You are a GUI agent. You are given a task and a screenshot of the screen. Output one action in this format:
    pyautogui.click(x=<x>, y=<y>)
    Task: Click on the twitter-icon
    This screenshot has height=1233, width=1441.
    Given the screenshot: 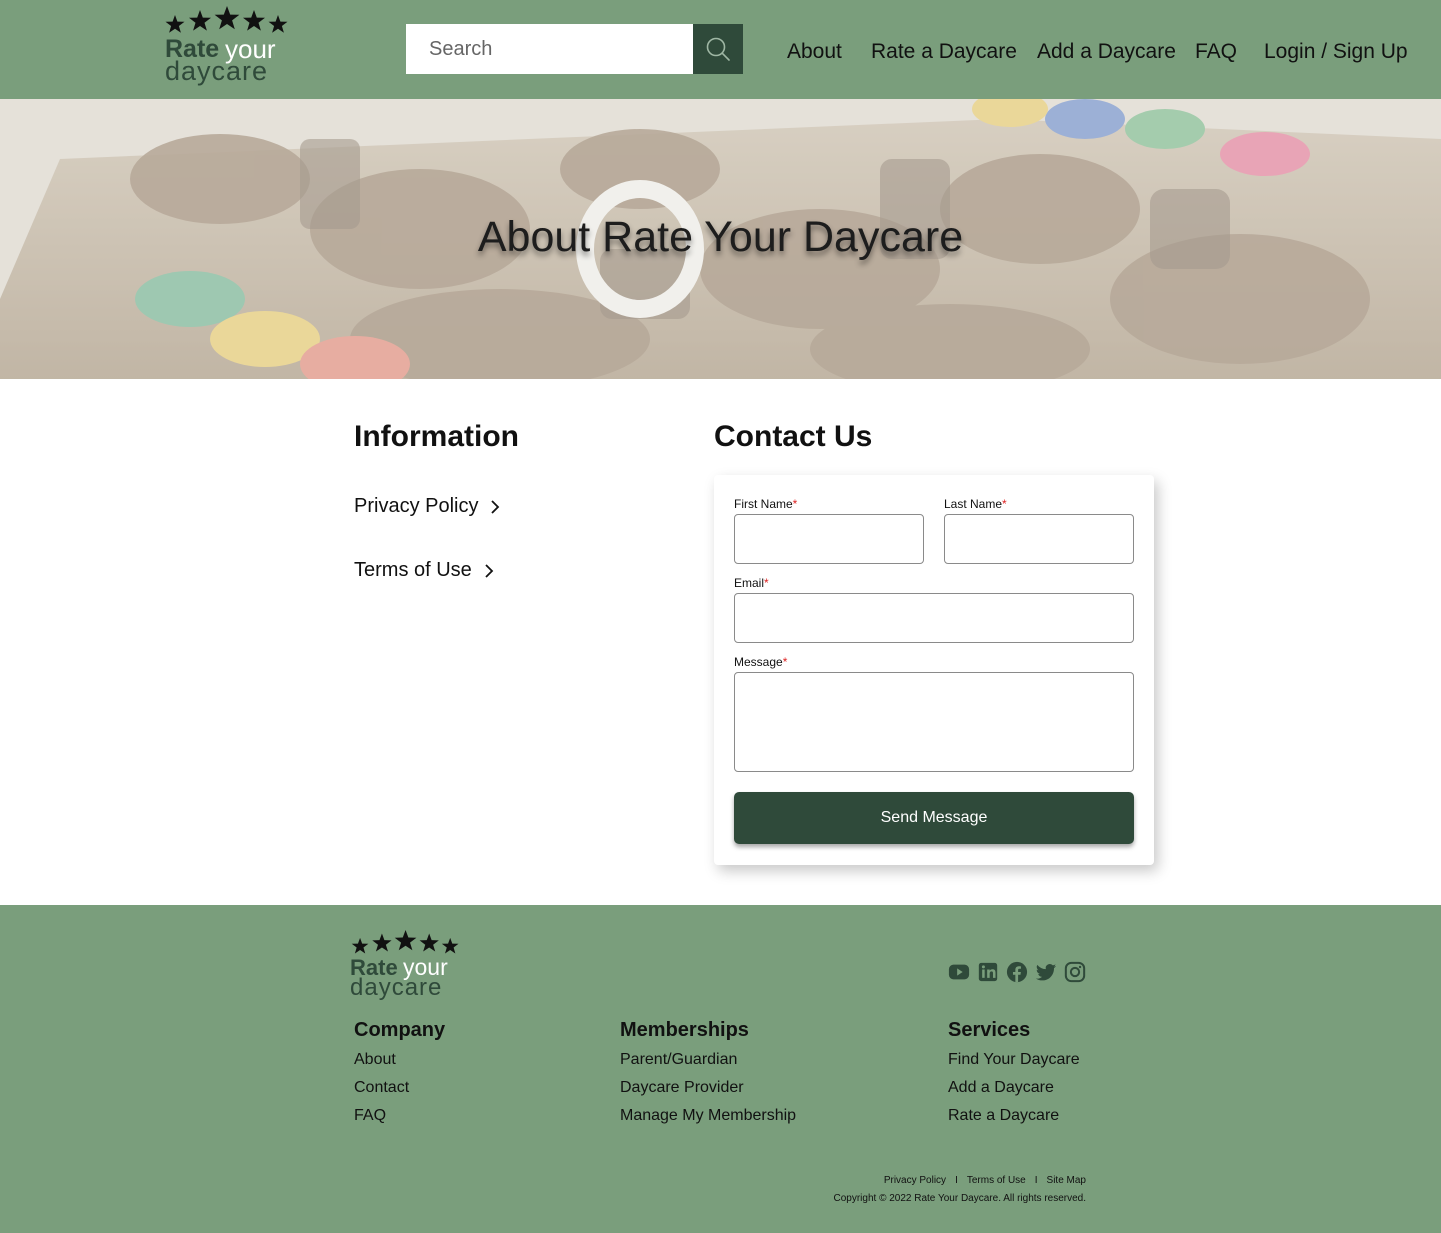 What is the action you would take?
    pyautogui.click(x=1046, y=972)
    